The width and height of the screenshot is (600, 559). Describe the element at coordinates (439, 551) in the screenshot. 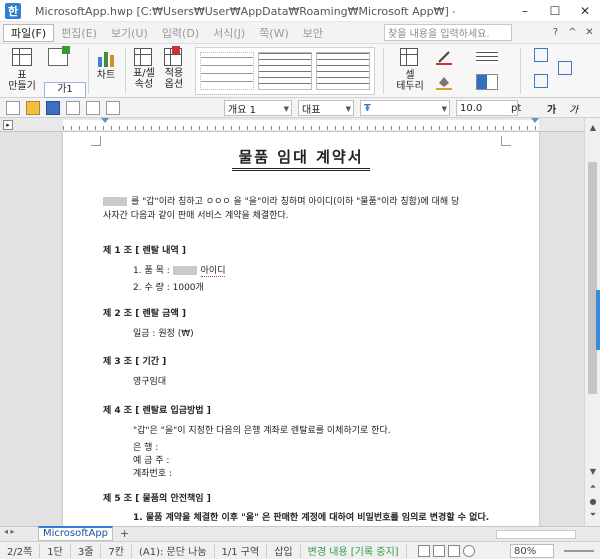

I see `view-page-icon` at that location.